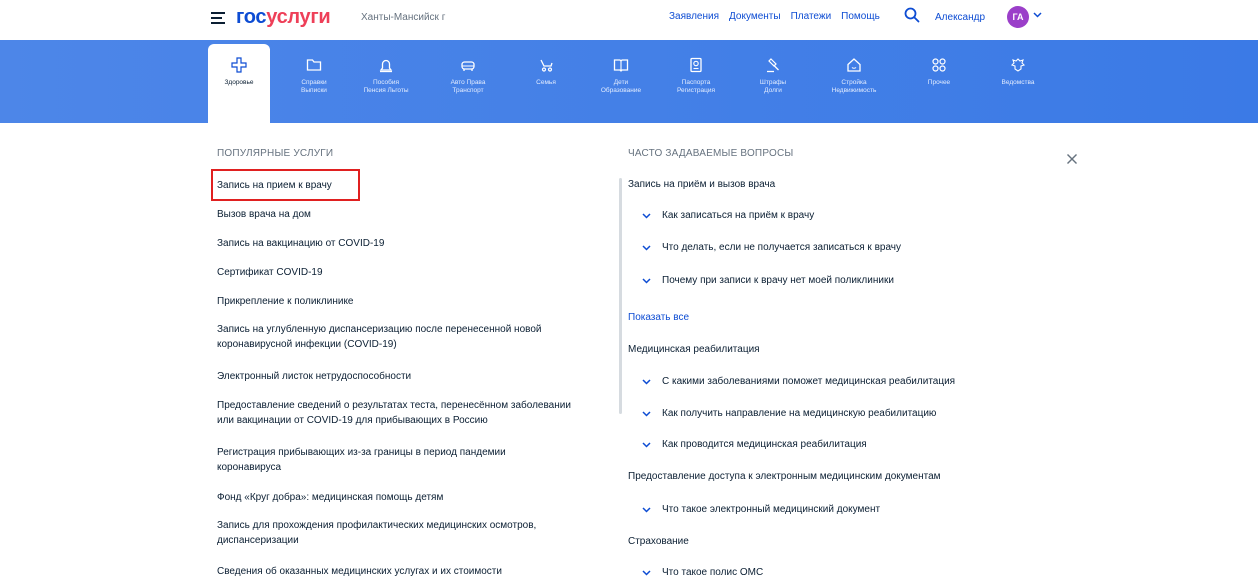  What do you see at coordinates (620, 296) in the screenshot?
I see `scrollbar` at bounding box center [620, 296].